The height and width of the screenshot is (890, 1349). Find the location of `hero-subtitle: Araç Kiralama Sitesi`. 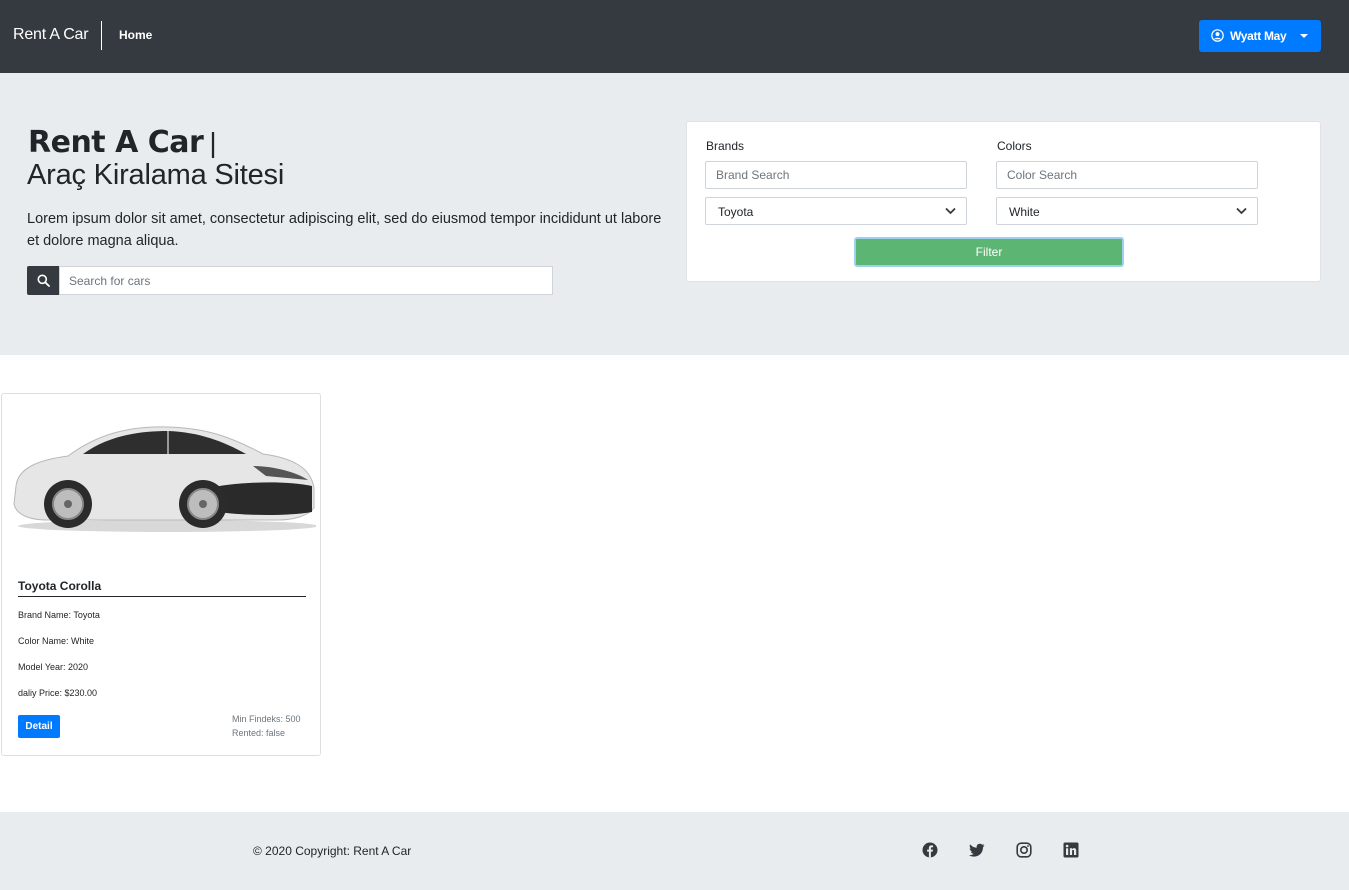

hero-subtitle: Araç Kiralama Sitesi is located at coordinates (156, 175).